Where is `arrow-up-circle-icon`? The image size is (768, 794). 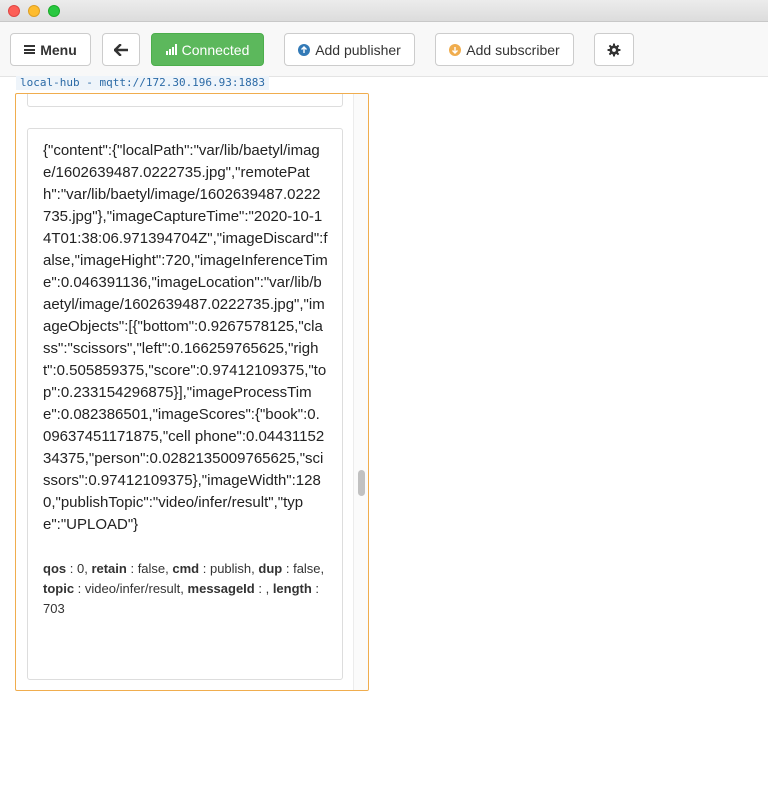
arrow-up-circle-icon is located at coordinates (304, 49).